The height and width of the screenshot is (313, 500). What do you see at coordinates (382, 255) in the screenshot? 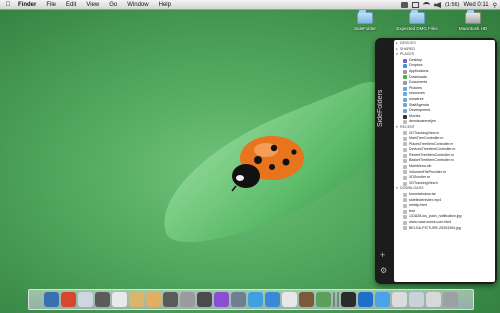
I see `add-folder-button: +` at bounding box center [382, 255].